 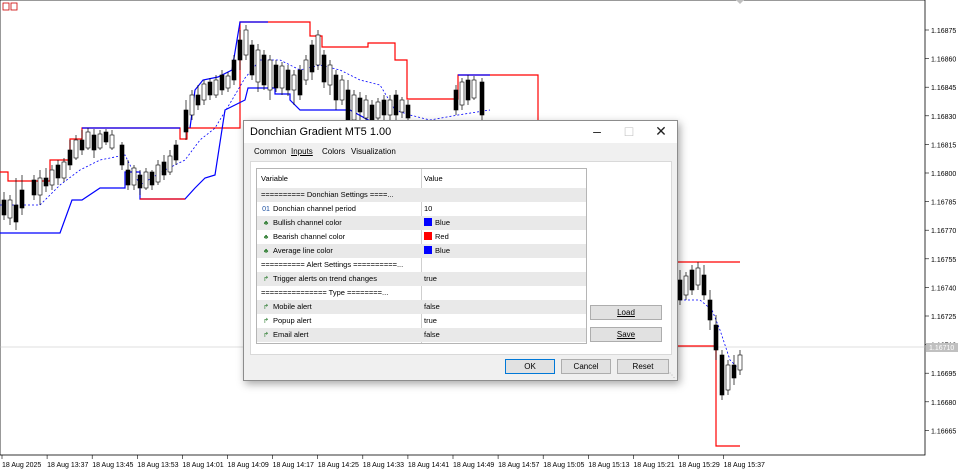 What do you see at coordinates (626, 312) in the screenshot?
I see `load-button: Load` at bounding box center [626, 312].